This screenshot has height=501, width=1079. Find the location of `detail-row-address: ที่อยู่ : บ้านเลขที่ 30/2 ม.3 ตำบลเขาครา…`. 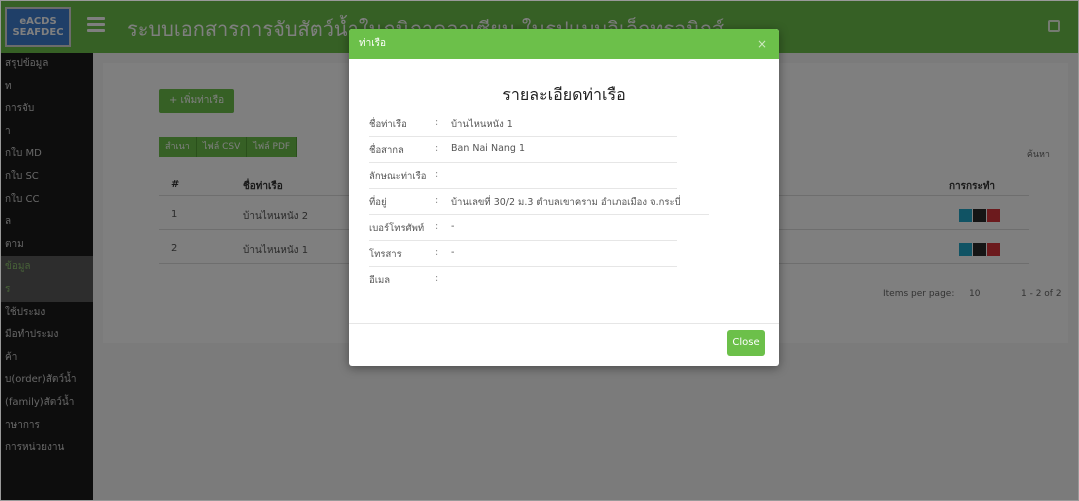

detail-row-address: ที่อยู่ : บ้านเลขที่ 30/2 ม.3 ตำบลเขาครา… is located at coordinates (539, 202).